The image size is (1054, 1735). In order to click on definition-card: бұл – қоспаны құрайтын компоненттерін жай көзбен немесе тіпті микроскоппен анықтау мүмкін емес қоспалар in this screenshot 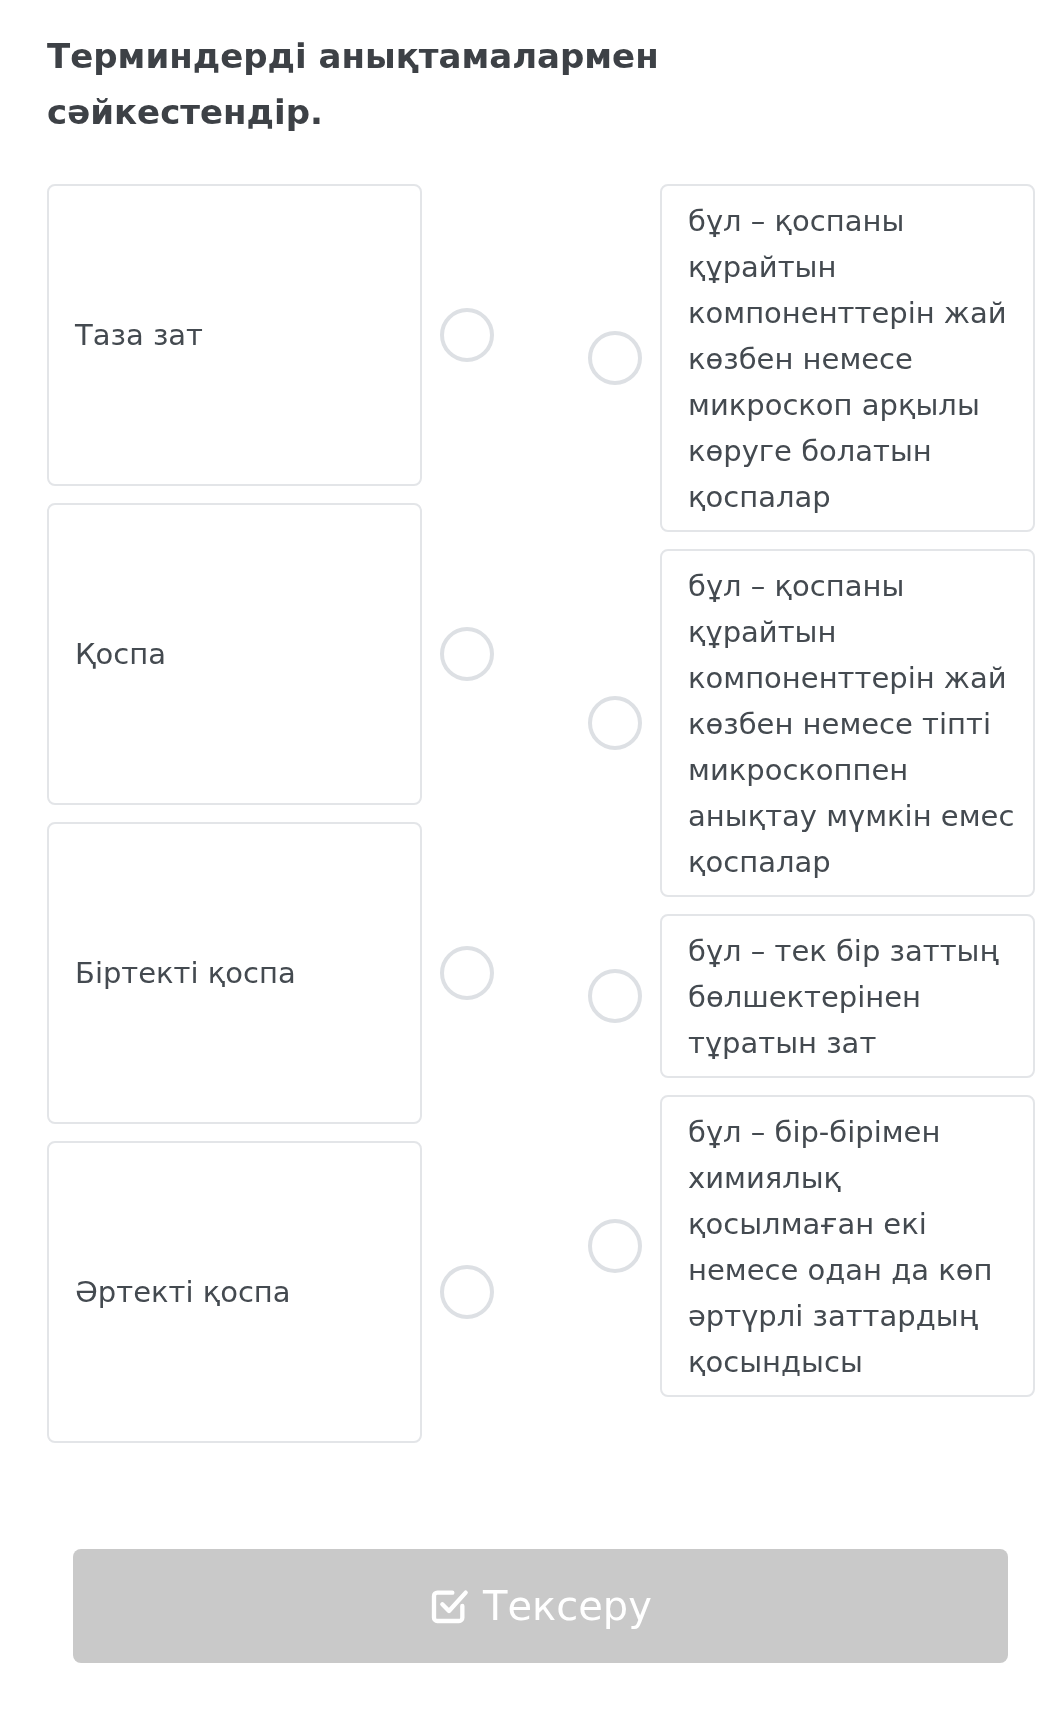, I will do `click(847, 723)`.